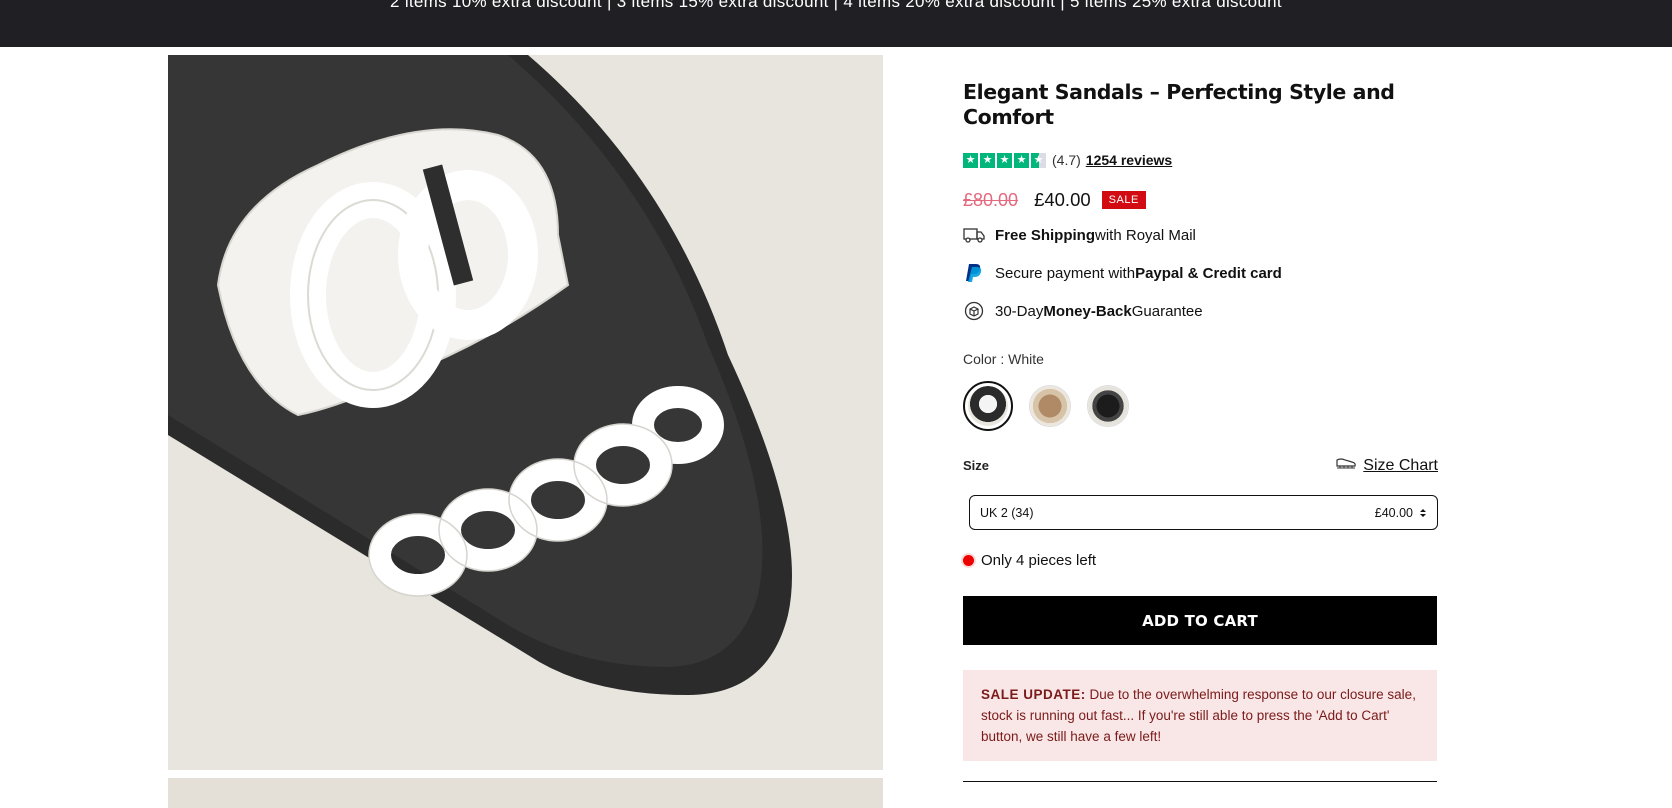 The height and width of the screenshot is (808, 1672). I want to click on stock-indicator: Only 4 pieces left, so click(1029, 560).